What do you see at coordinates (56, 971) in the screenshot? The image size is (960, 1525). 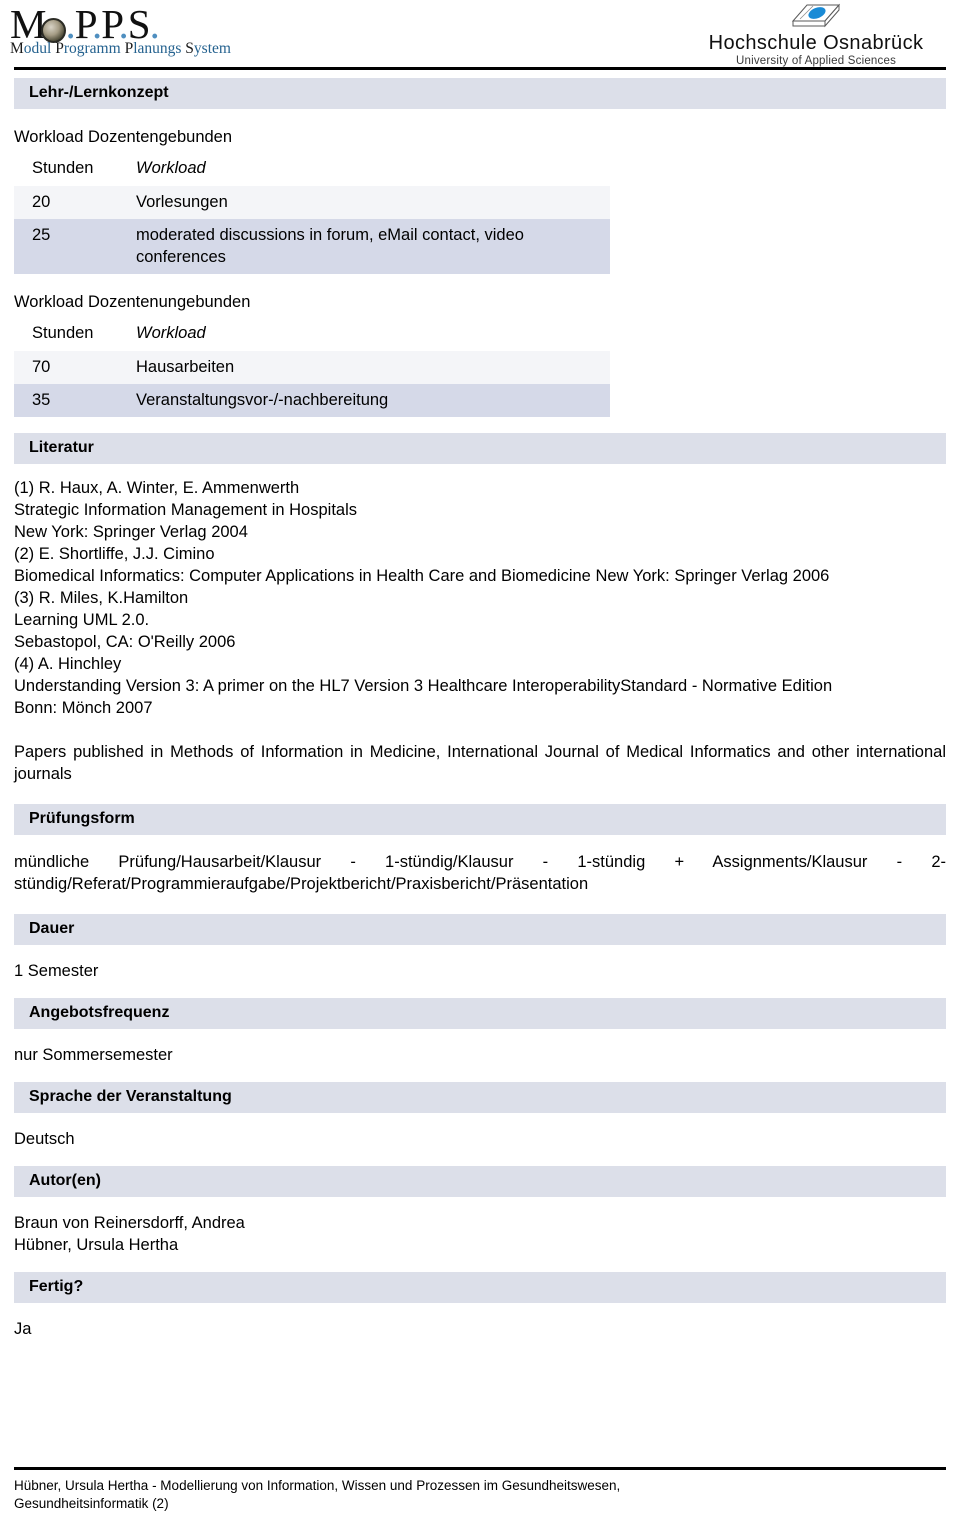 I see `dauer-value: 1 Semester` at bounding box center [56, 971].